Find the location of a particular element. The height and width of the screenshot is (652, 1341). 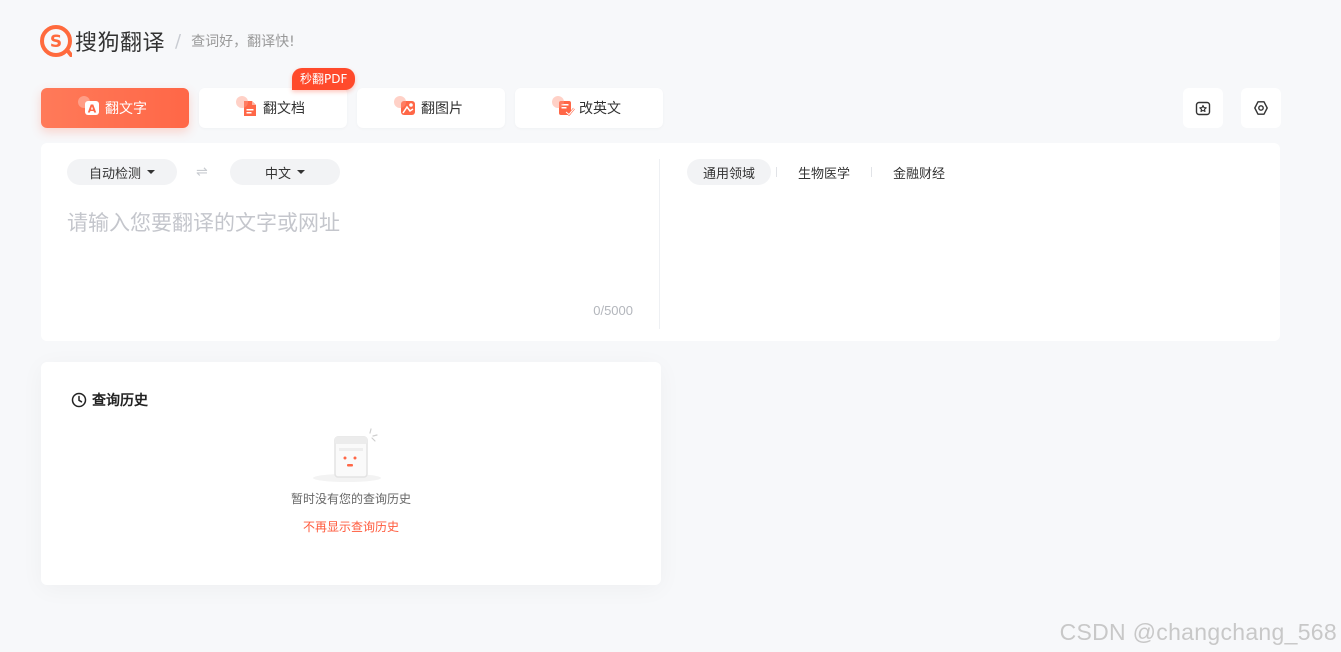

watermark: CSDN @changchang_568 is located at coordinates (1198, 632).